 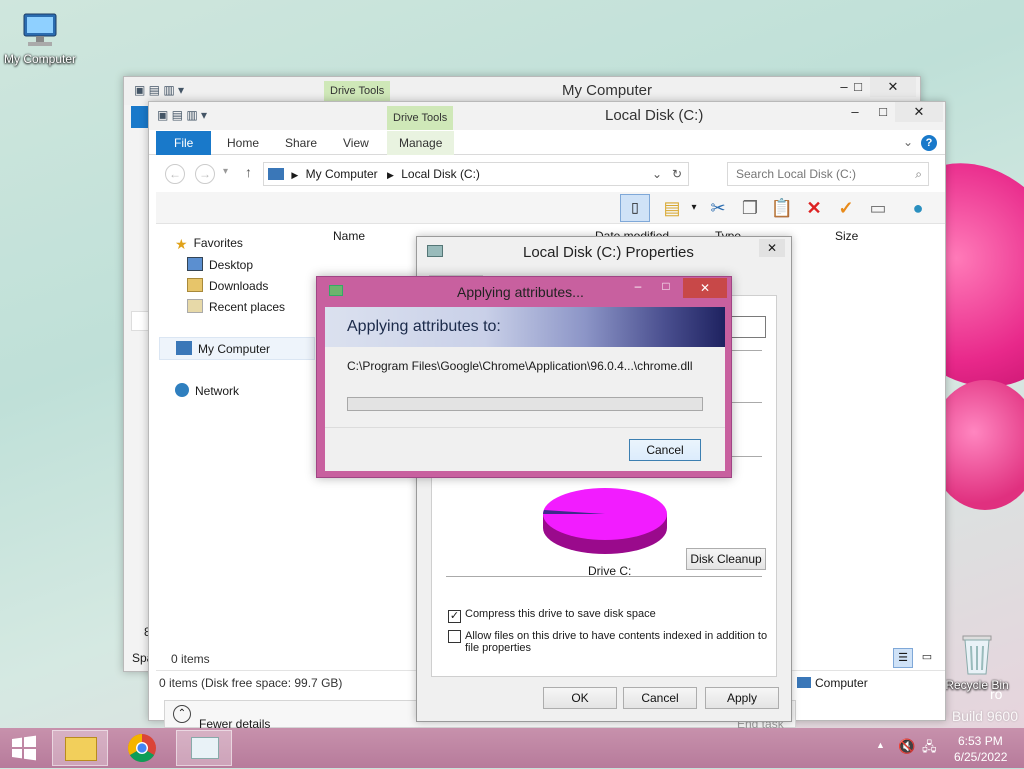 I want to click on taskbar-file-explorer, so click(x=80, y=748).